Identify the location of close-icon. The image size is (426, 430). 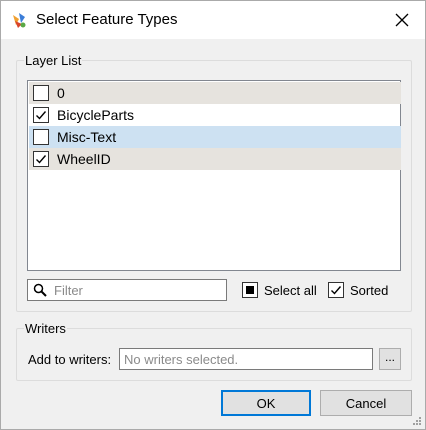
(402, 20).